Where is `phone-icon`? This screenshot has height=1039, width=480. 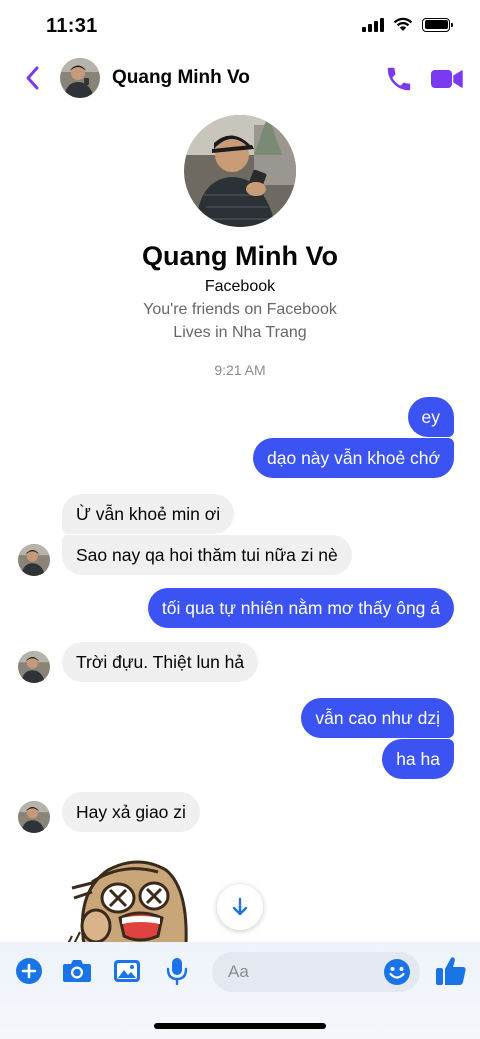 phone-icon is located at coordinates (399, 79).